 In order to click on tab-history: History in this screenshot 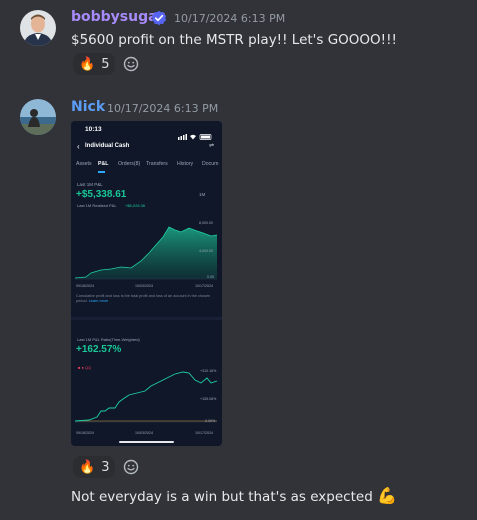, I will do `click(185, 164)`.